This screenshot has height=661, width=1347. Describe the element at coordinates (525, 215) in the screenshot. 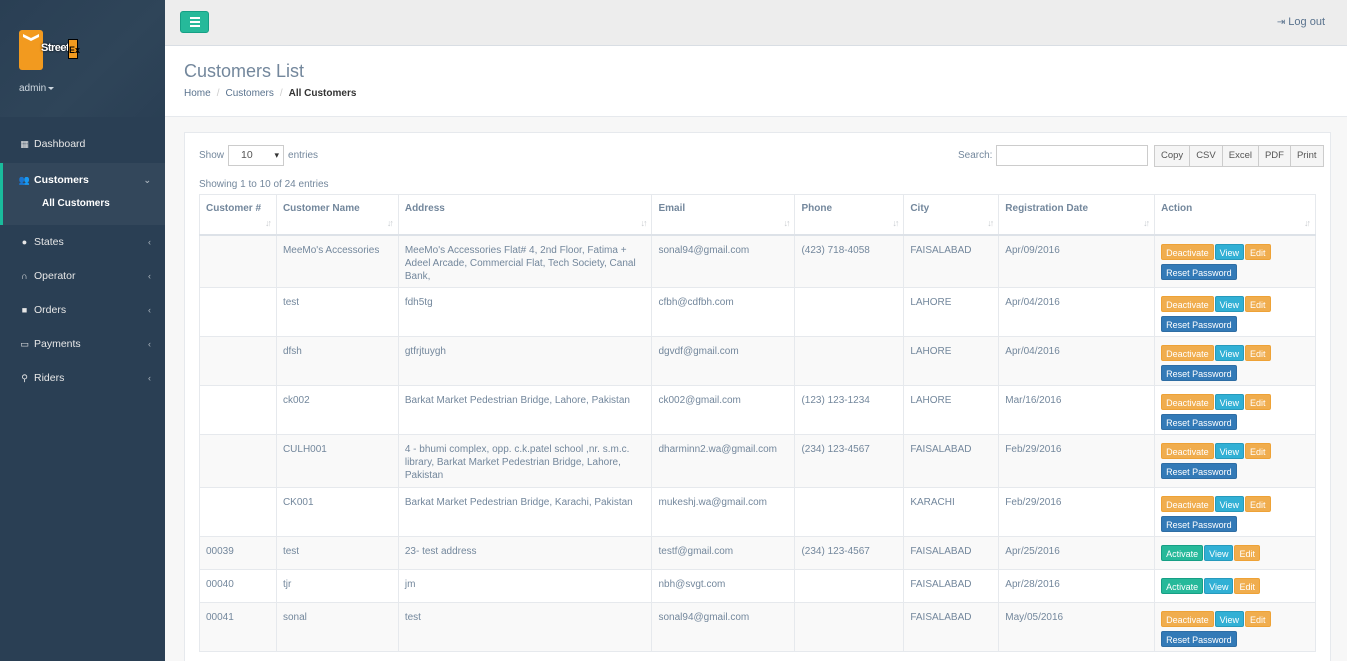

I see `column-header: Address ↓↑` at that location.